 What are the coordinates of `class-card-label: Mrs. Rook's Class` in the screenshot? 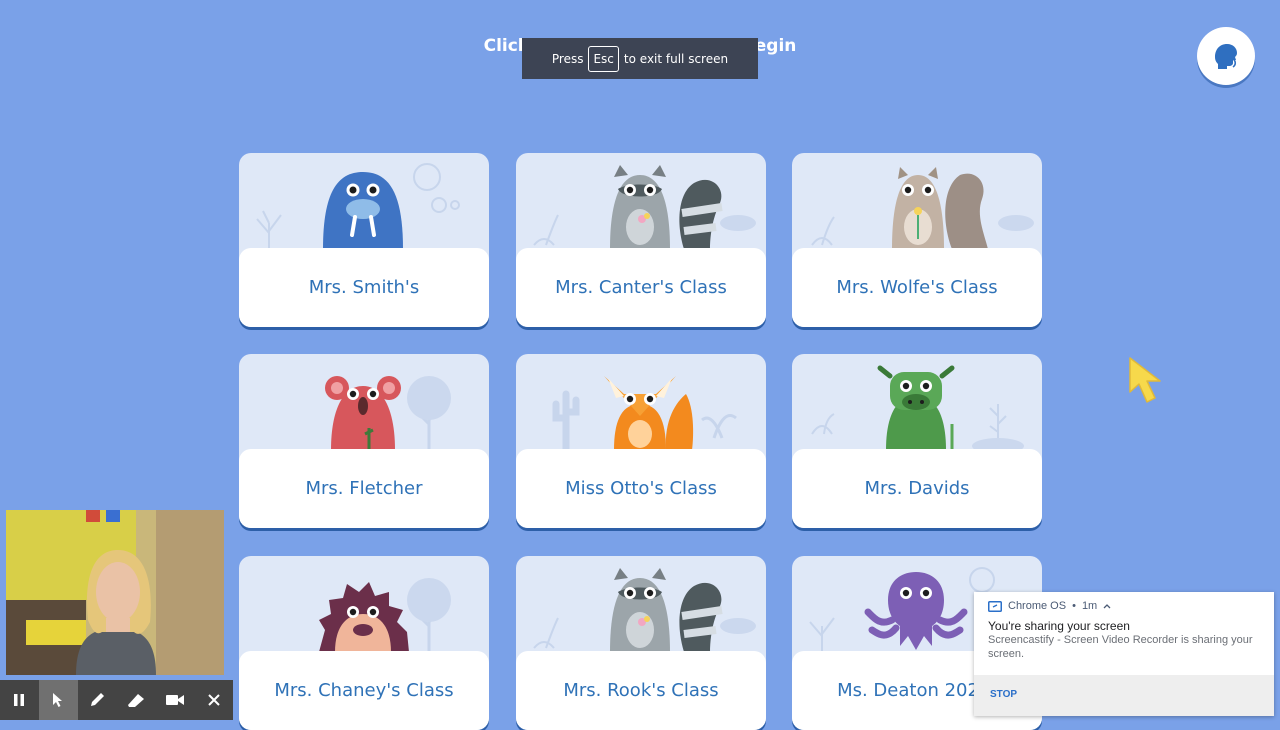 It's located at (641, 690).